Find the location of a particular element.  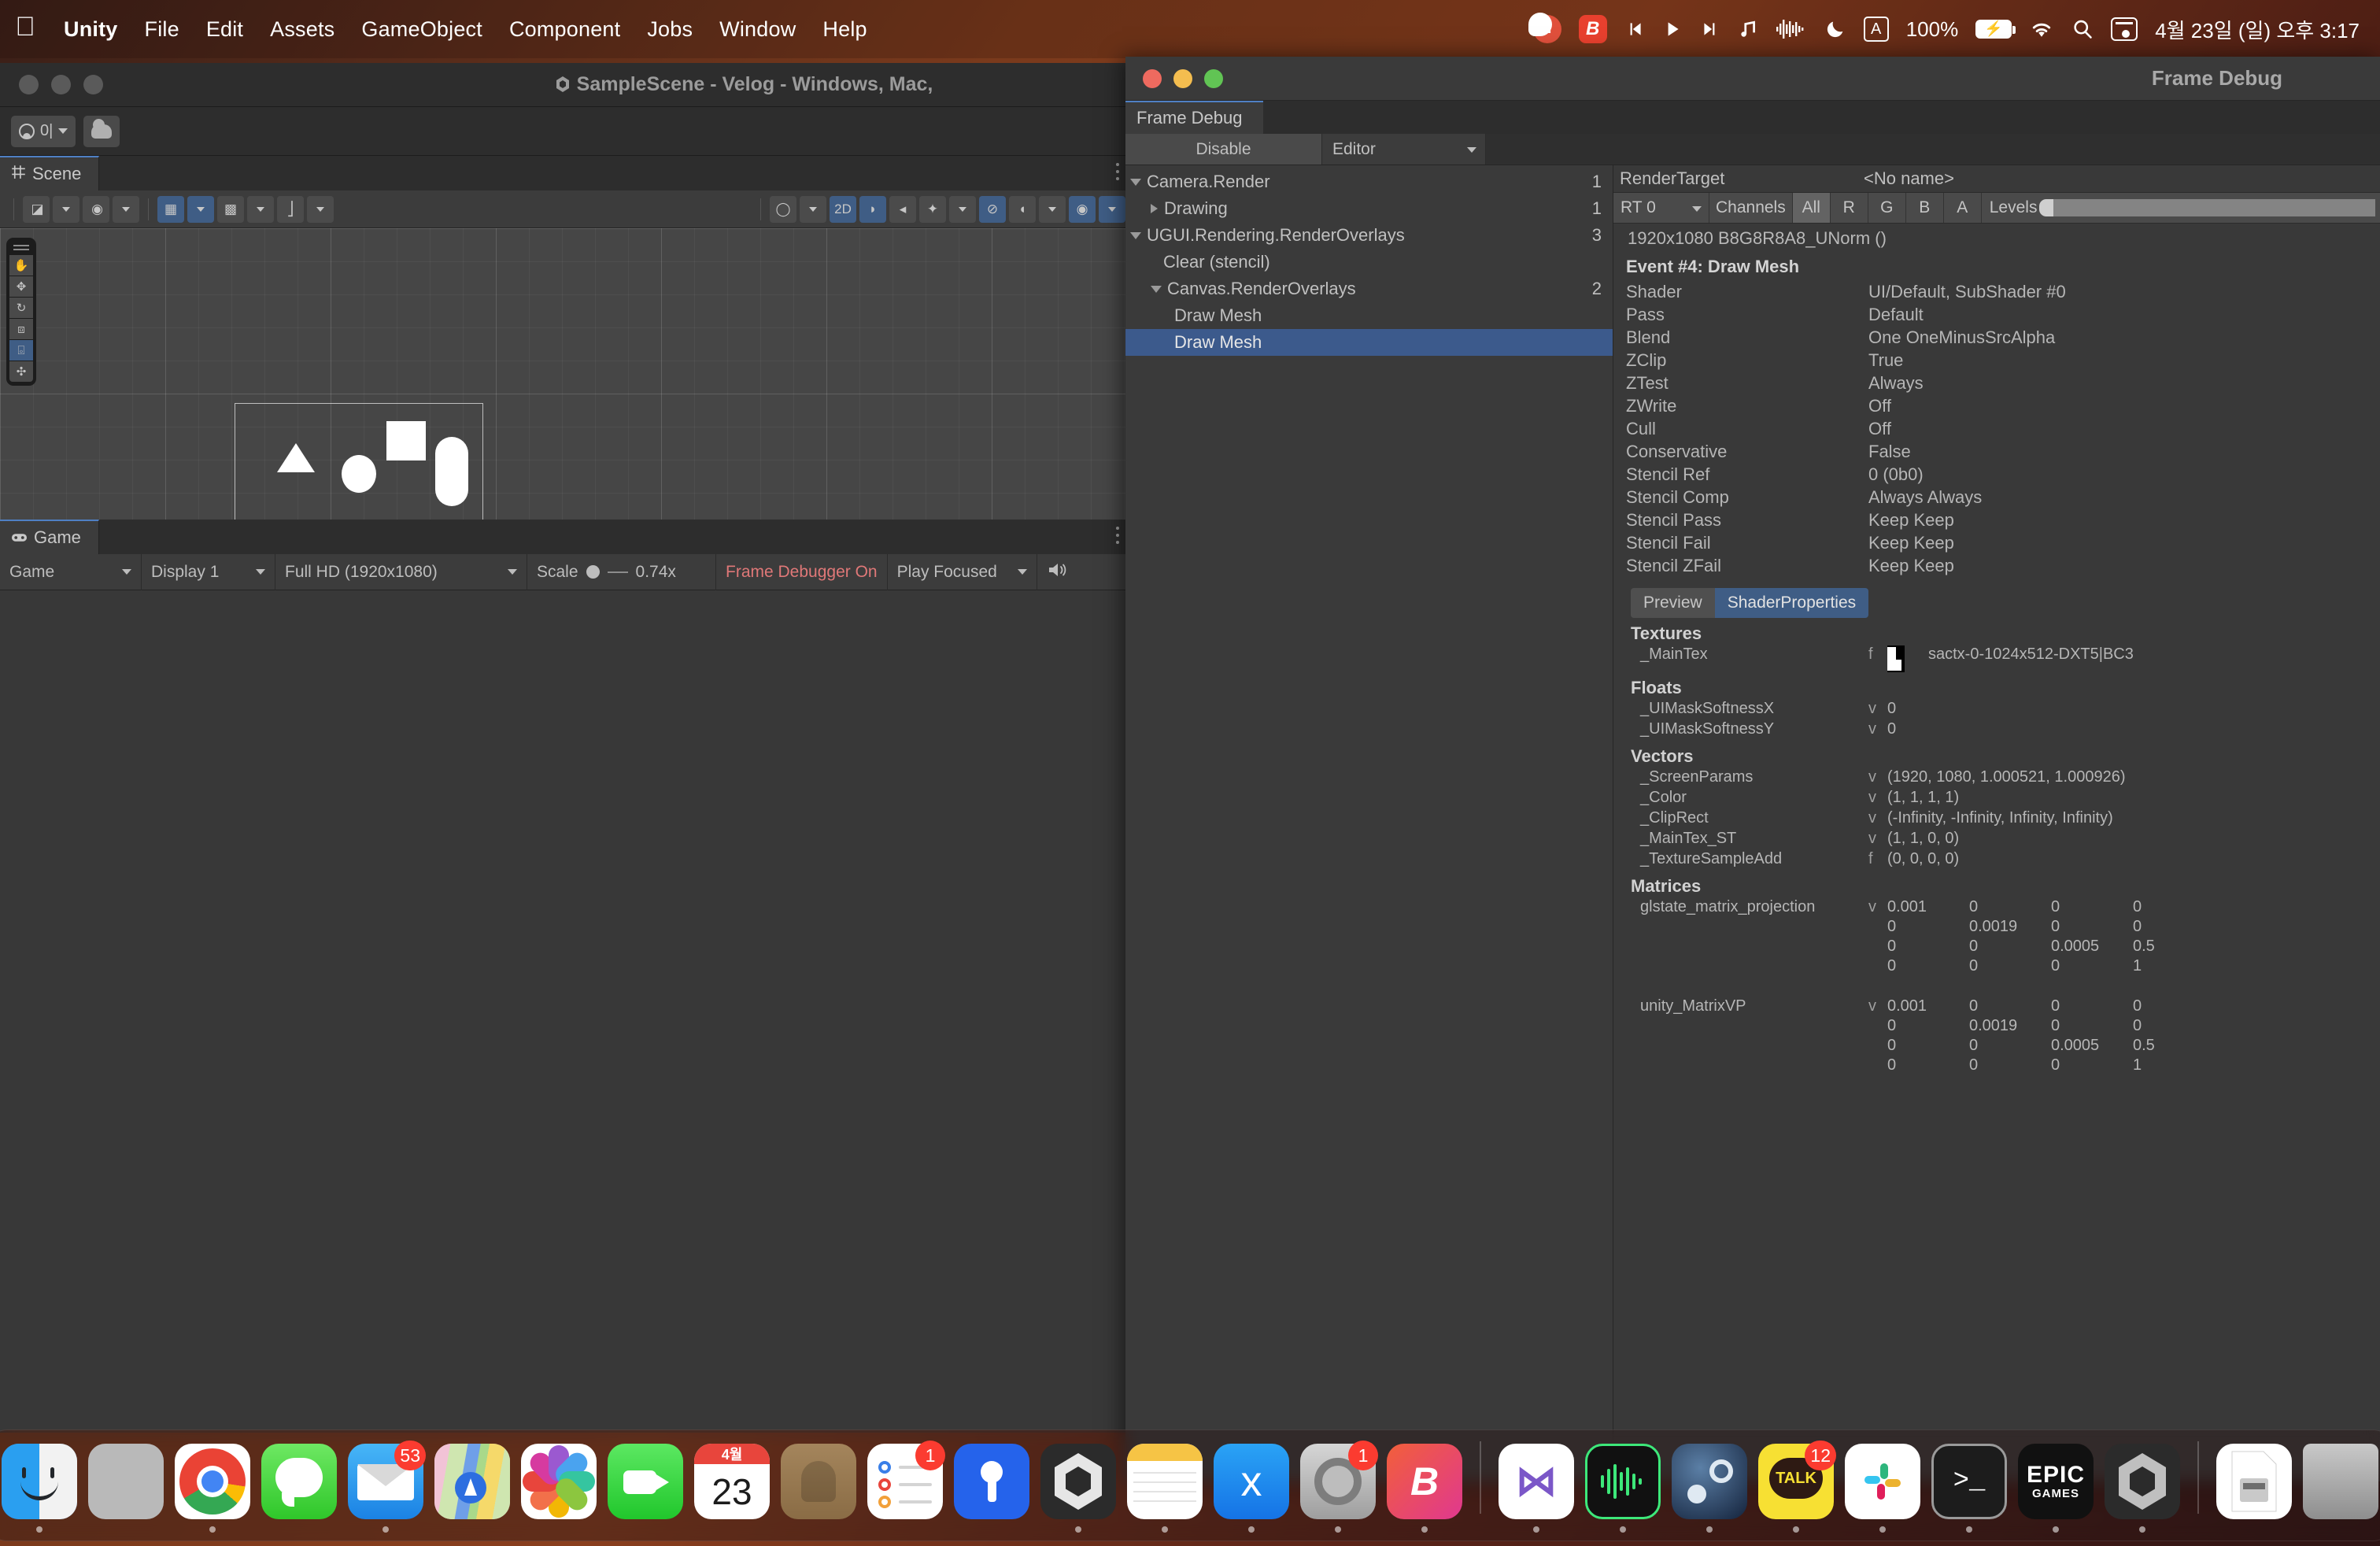

mute-audio-button is located at coordinates (1057, 572).